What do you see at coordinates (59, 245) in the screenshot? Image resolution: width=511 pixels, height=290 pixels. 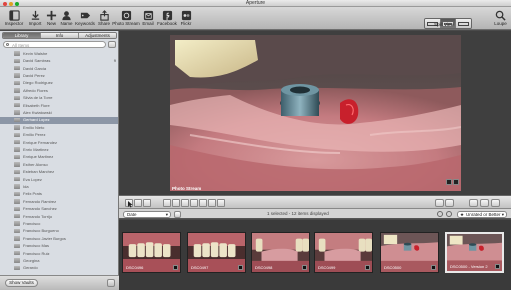 I see `library-list-item: Francisco Mas` at bounding box center [59, 245].